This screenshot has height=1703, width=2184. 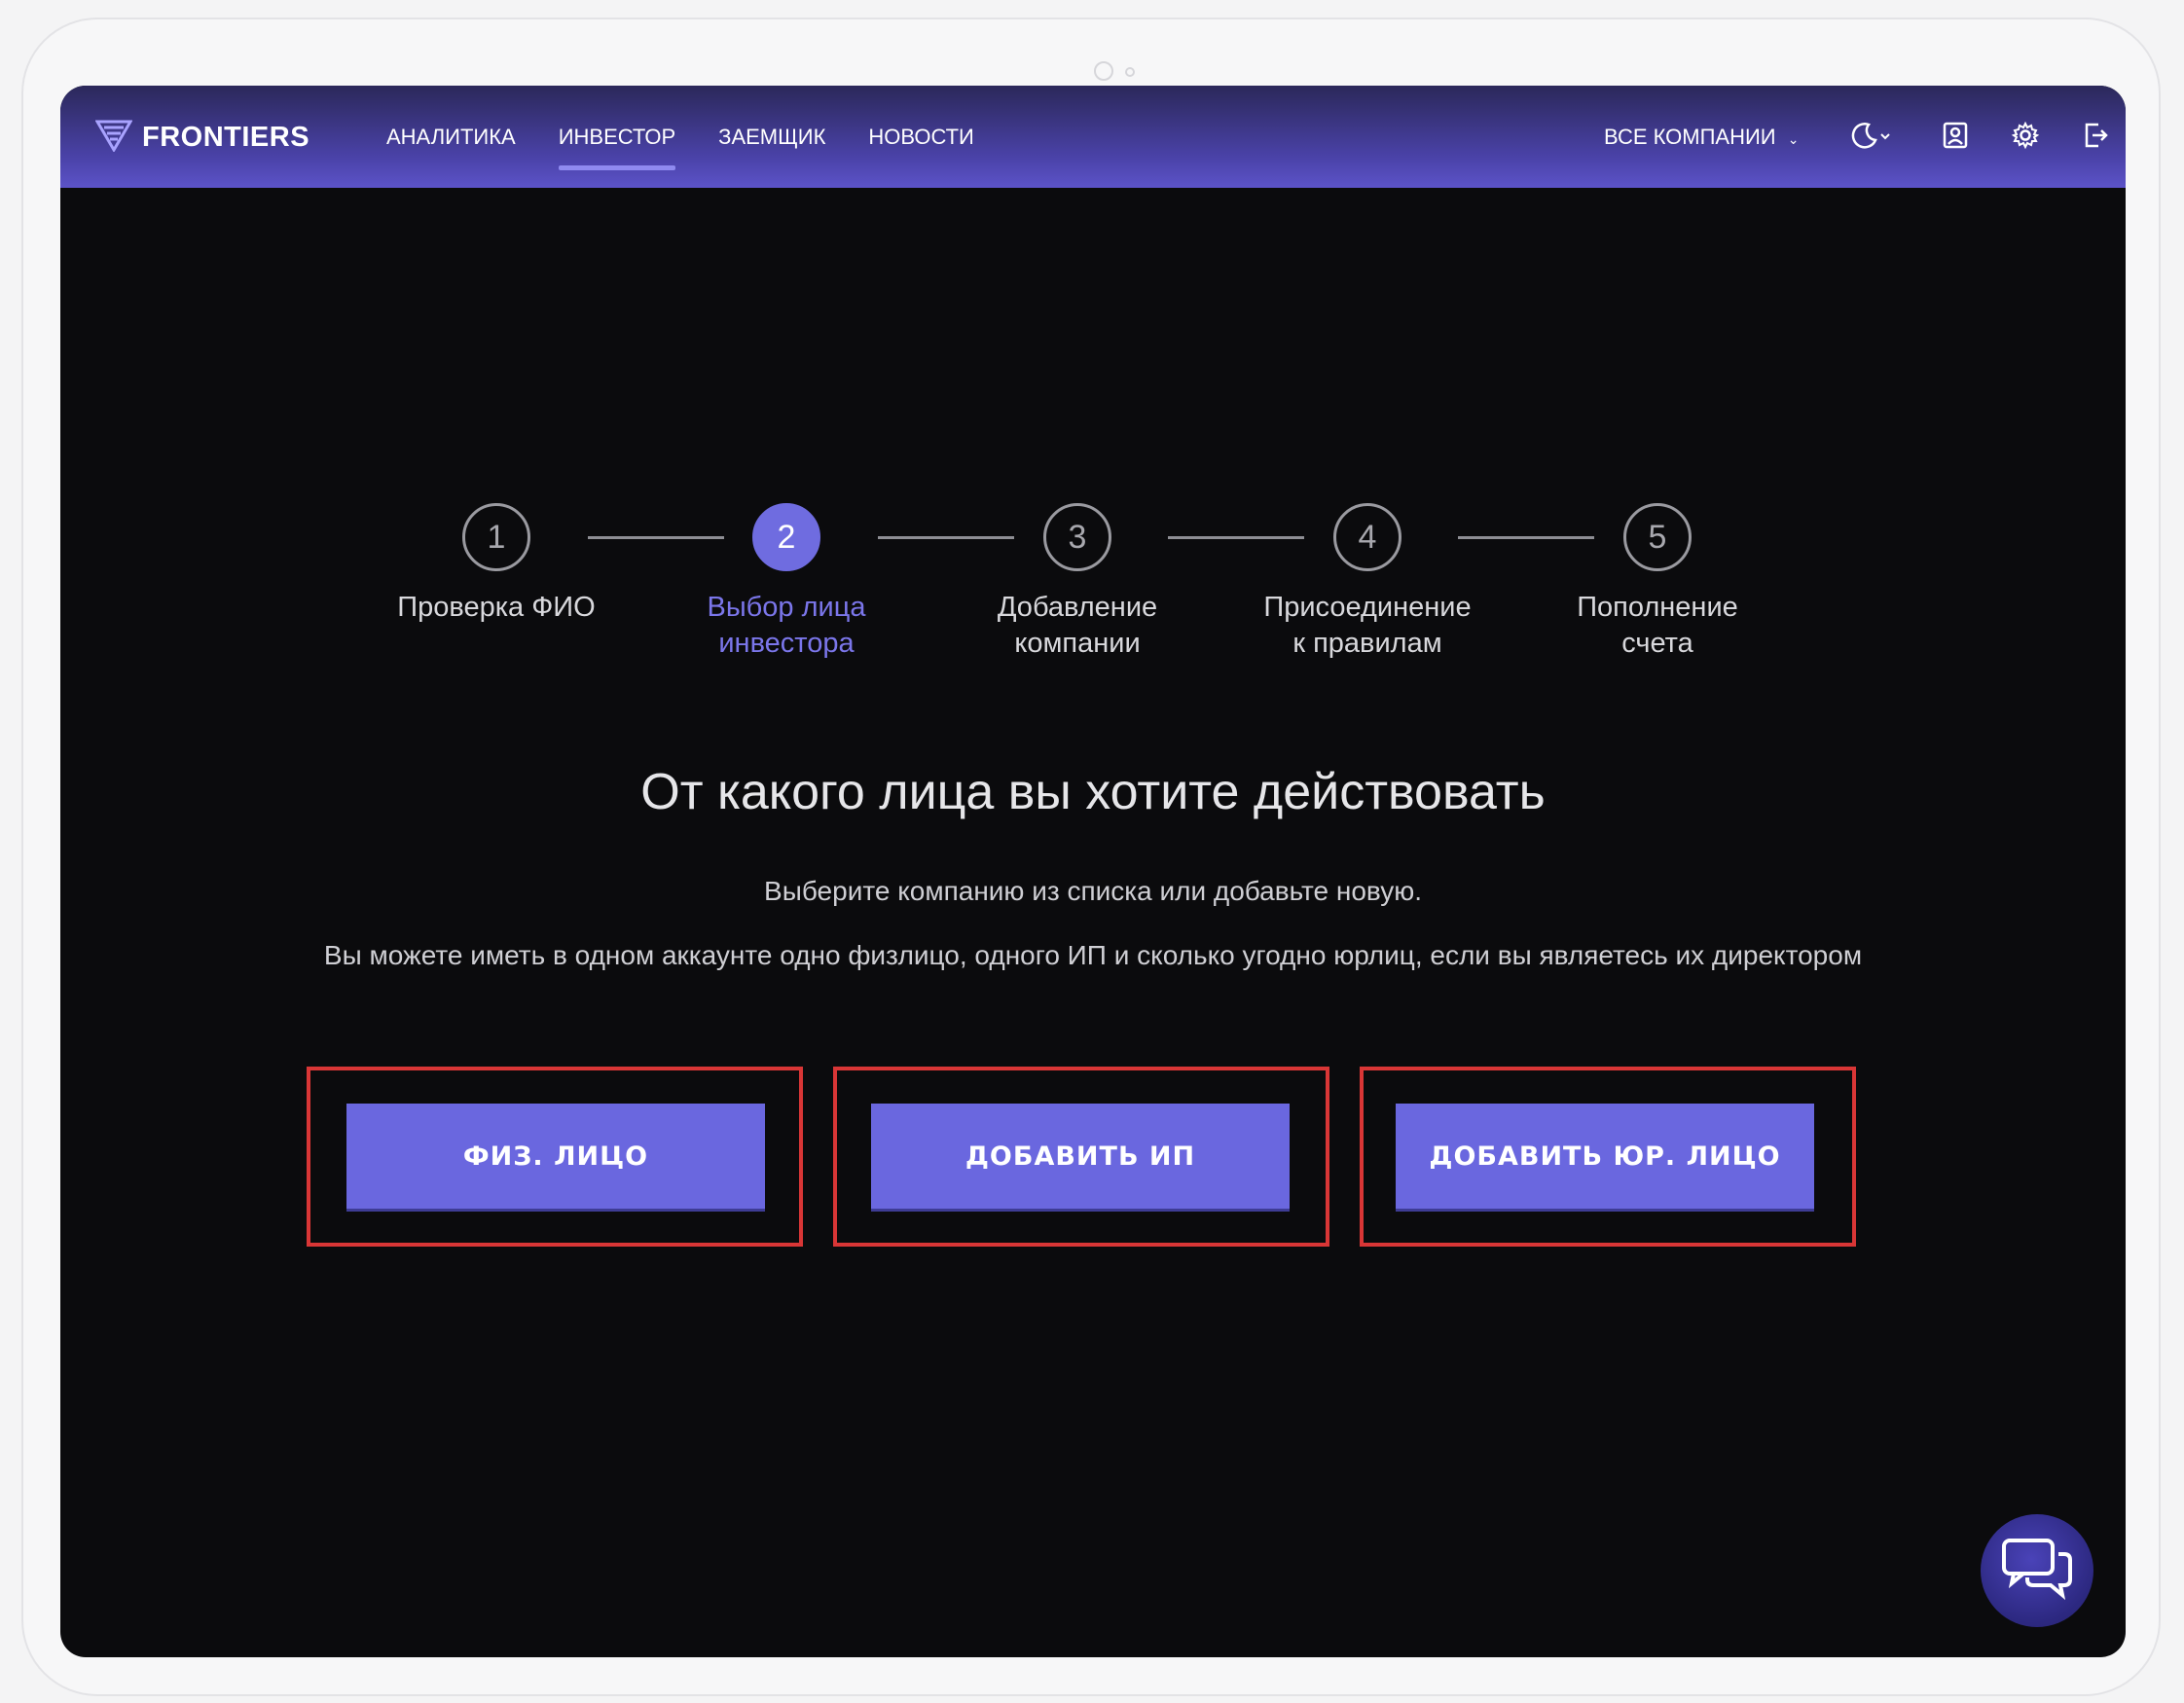 I want to click on chat-button, so click(x=2037, y=1571).